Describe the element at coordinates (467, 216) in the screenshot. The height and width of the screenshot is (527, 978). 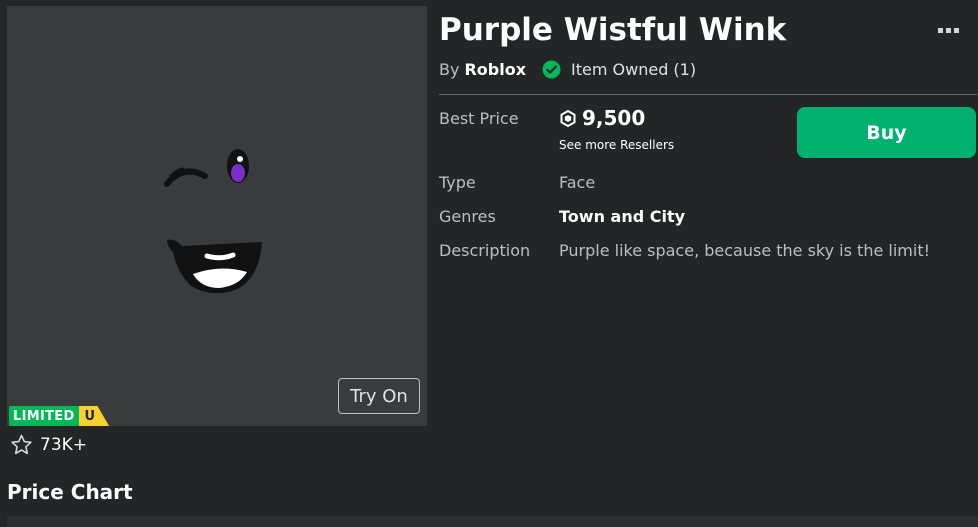
I see `genres-label: Genres` at that location.